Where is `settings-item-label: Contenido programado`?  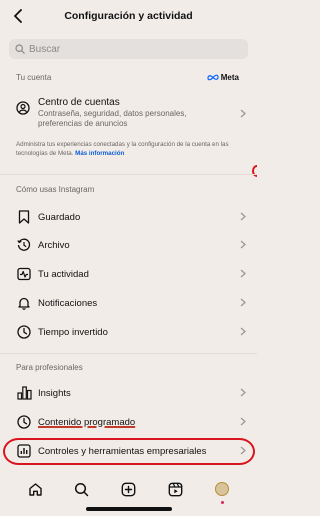 settings-item-label: Contenido programado is located at coordinates (87, 422).